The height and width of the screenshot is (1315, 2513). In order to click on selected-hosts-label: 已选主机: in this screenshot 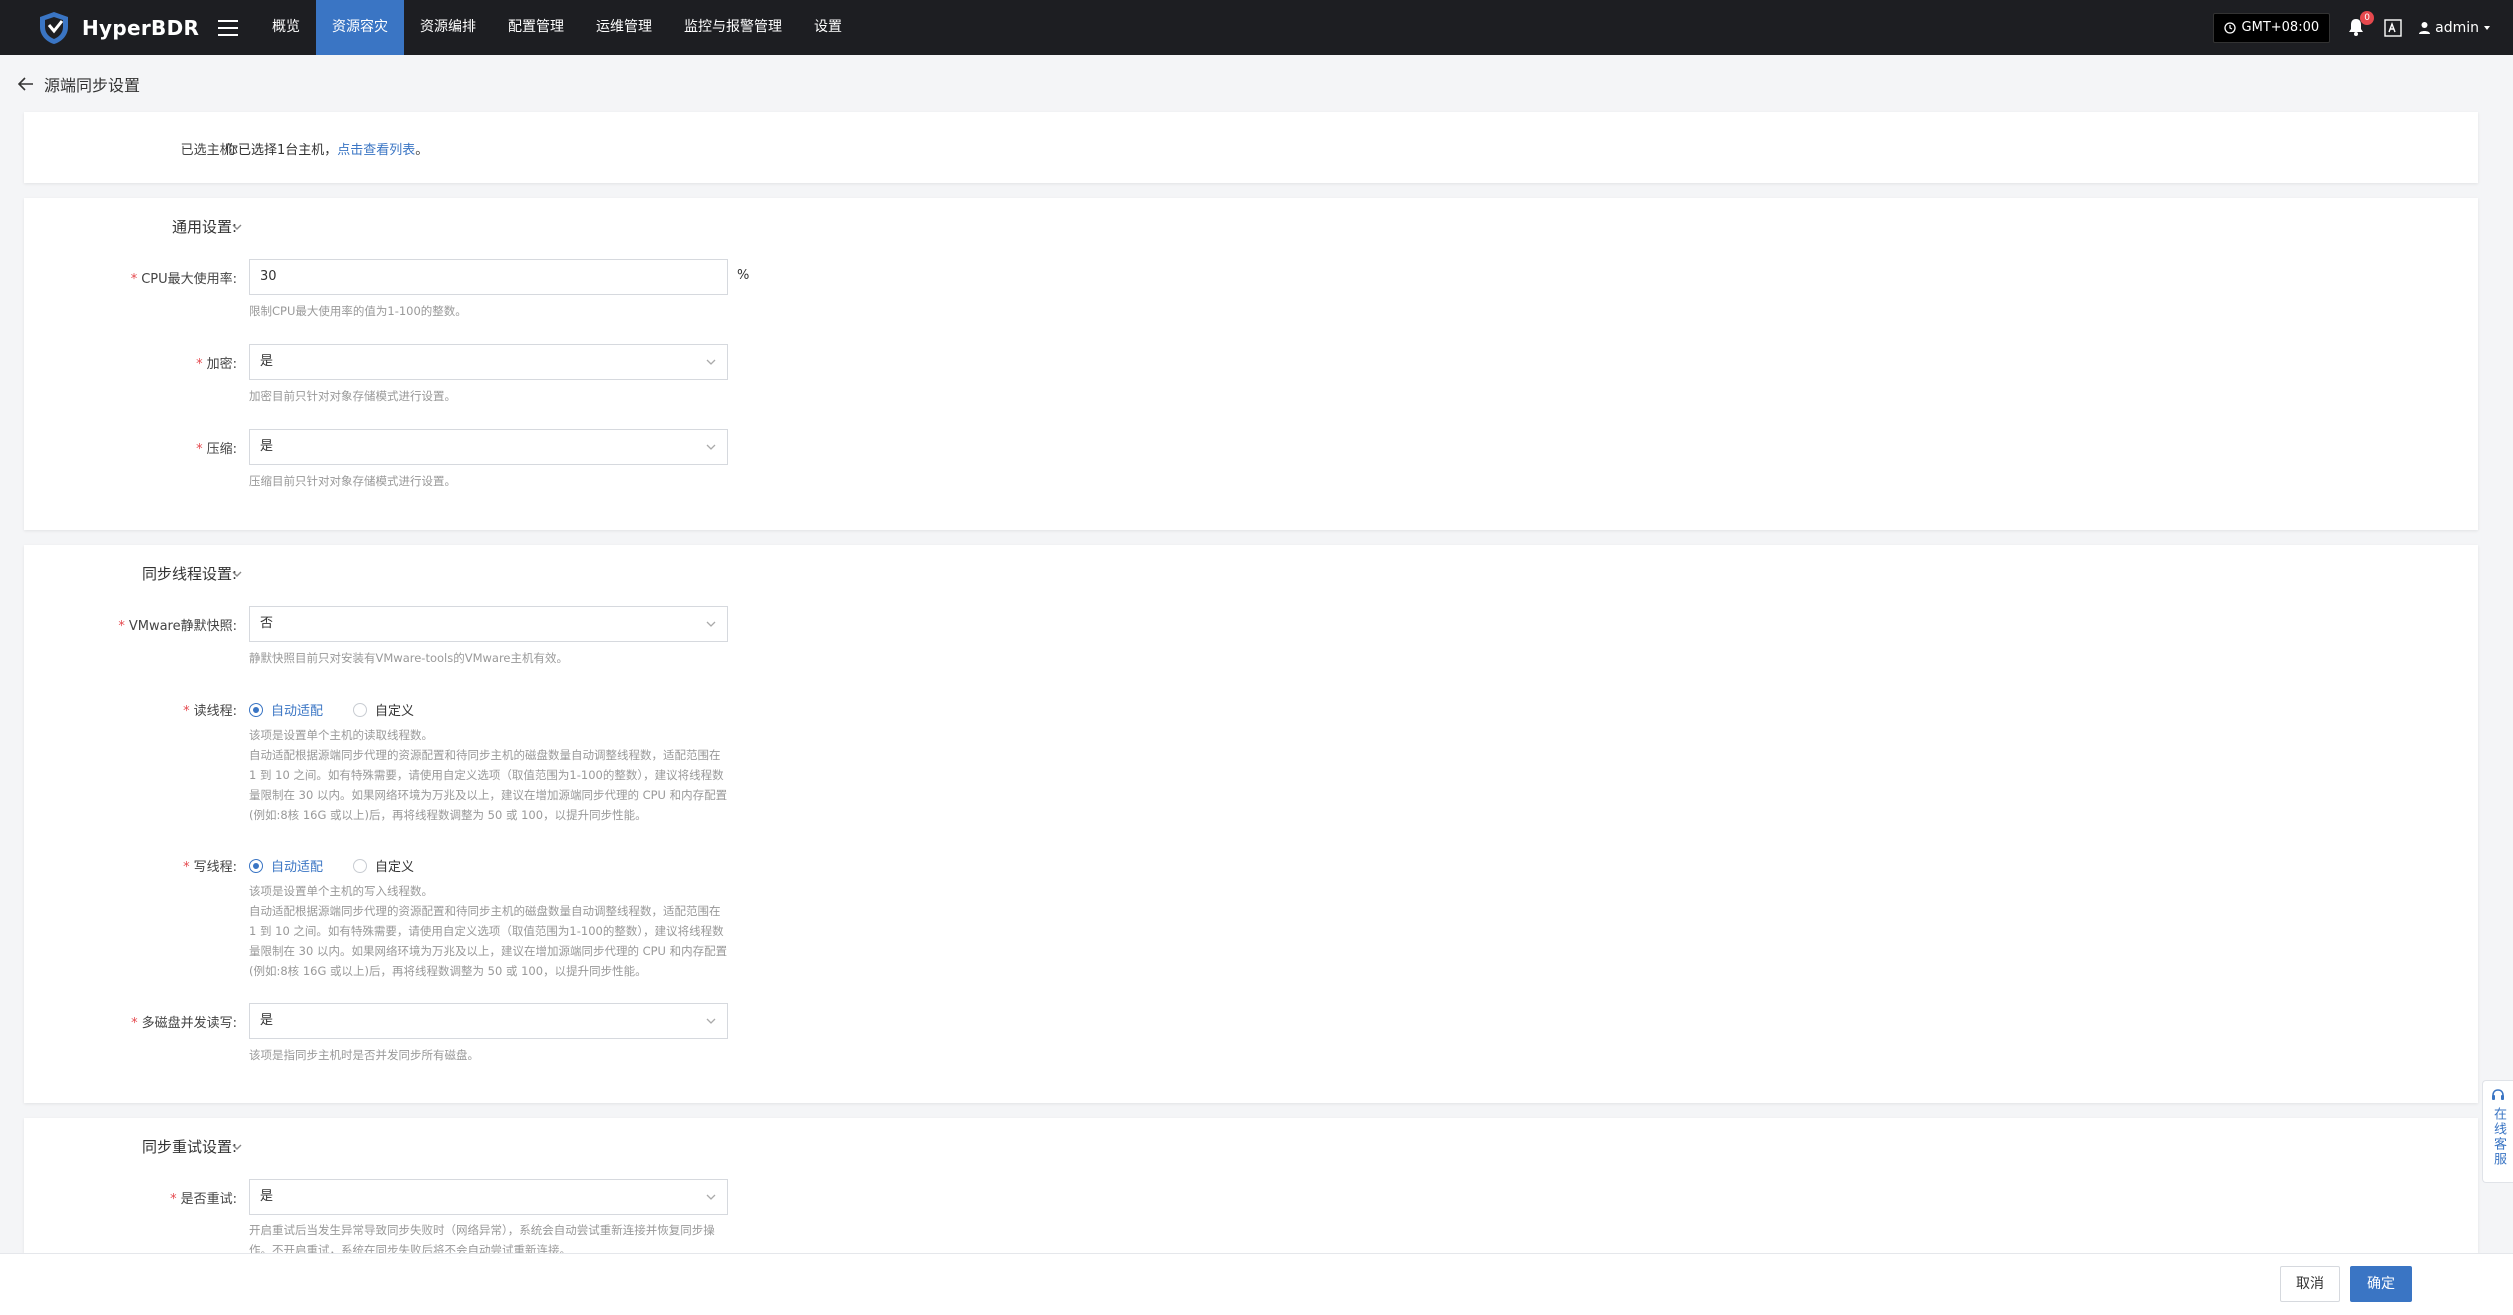, I will do `click(208, 150)`.